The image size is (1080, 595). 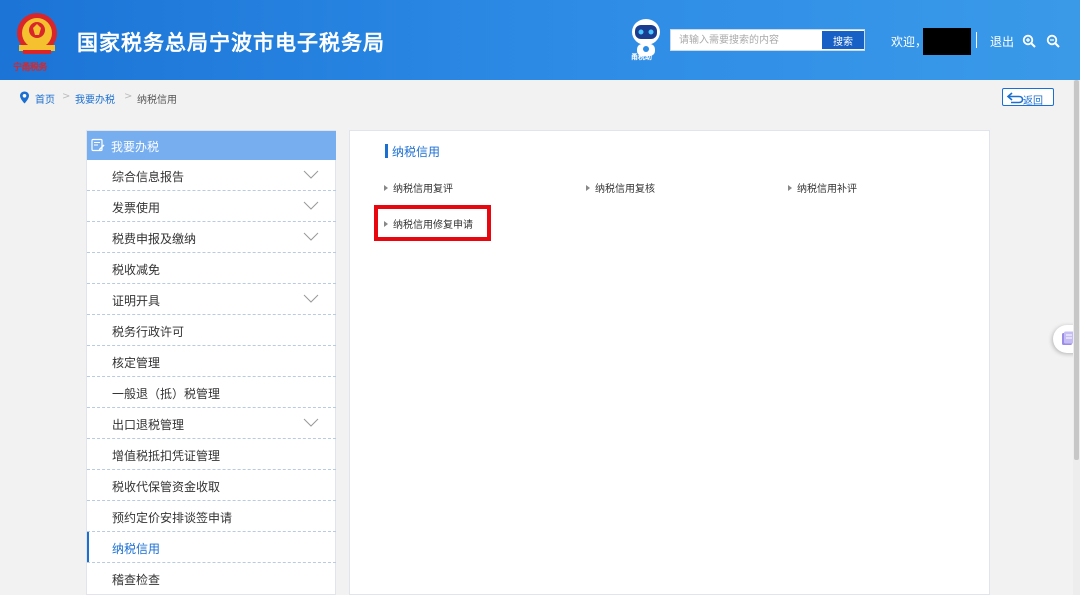 I want to click on sidebar-item-general-refund: 一般退（抵）税管理, so click(x=211, y=392).